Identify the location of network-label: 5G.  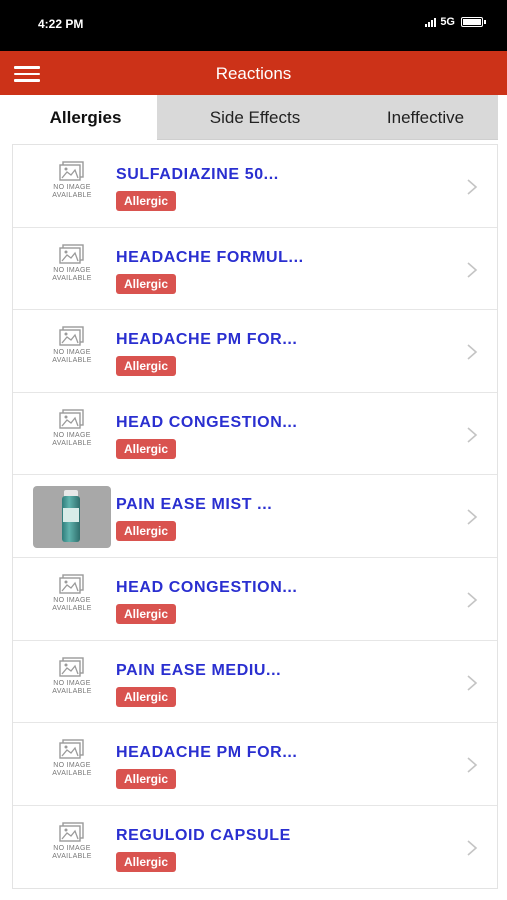
(447, 22).